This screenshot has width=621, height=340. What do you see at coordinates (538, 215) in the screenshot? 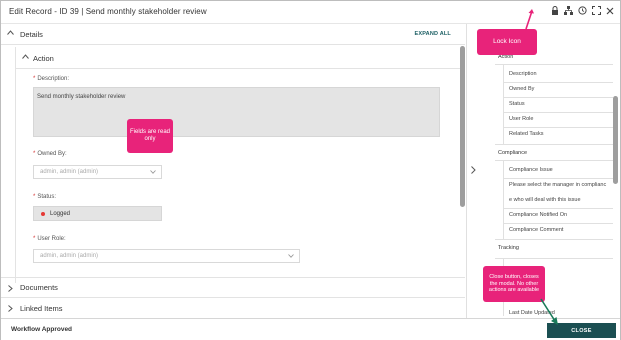
I see `nav-item-compliance-notified: Compliance Notified On` at bounding box center [538, 215].